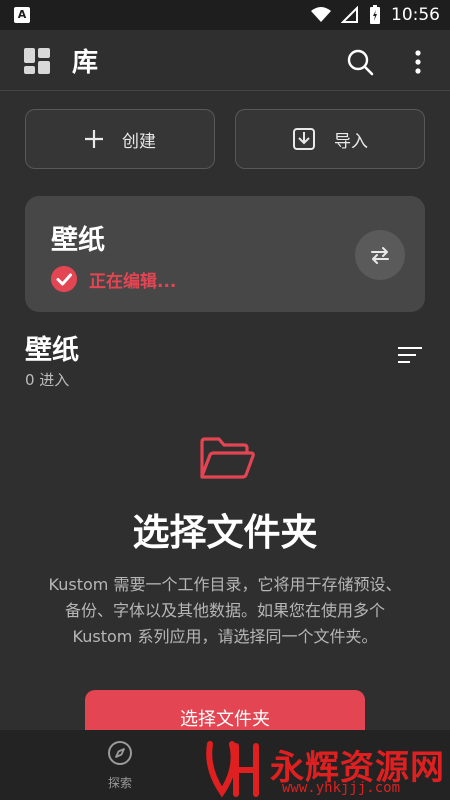 Image resolution: width=450 pixels, height=800 pixels. Describe the element at coordinates (47, 380) in the screenshot. I see `entry-count: 0 进入` at that location.